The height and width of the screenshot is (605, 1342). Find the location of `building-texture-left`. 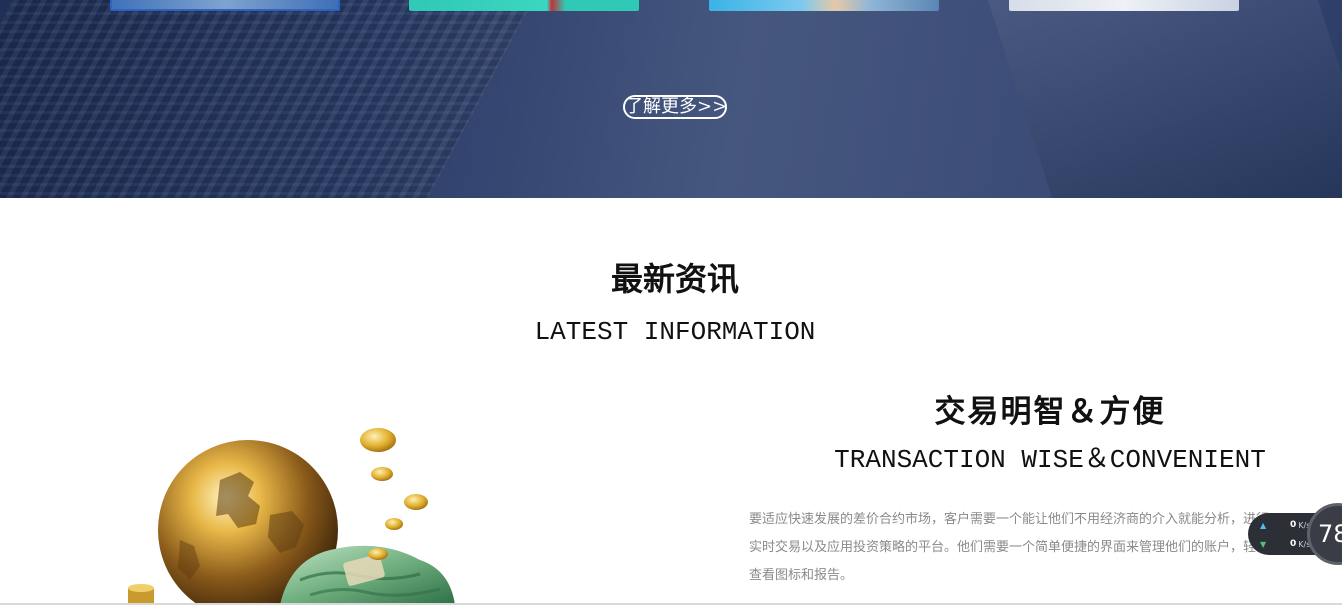

building-texture-left is located at coordinates (277, 99).